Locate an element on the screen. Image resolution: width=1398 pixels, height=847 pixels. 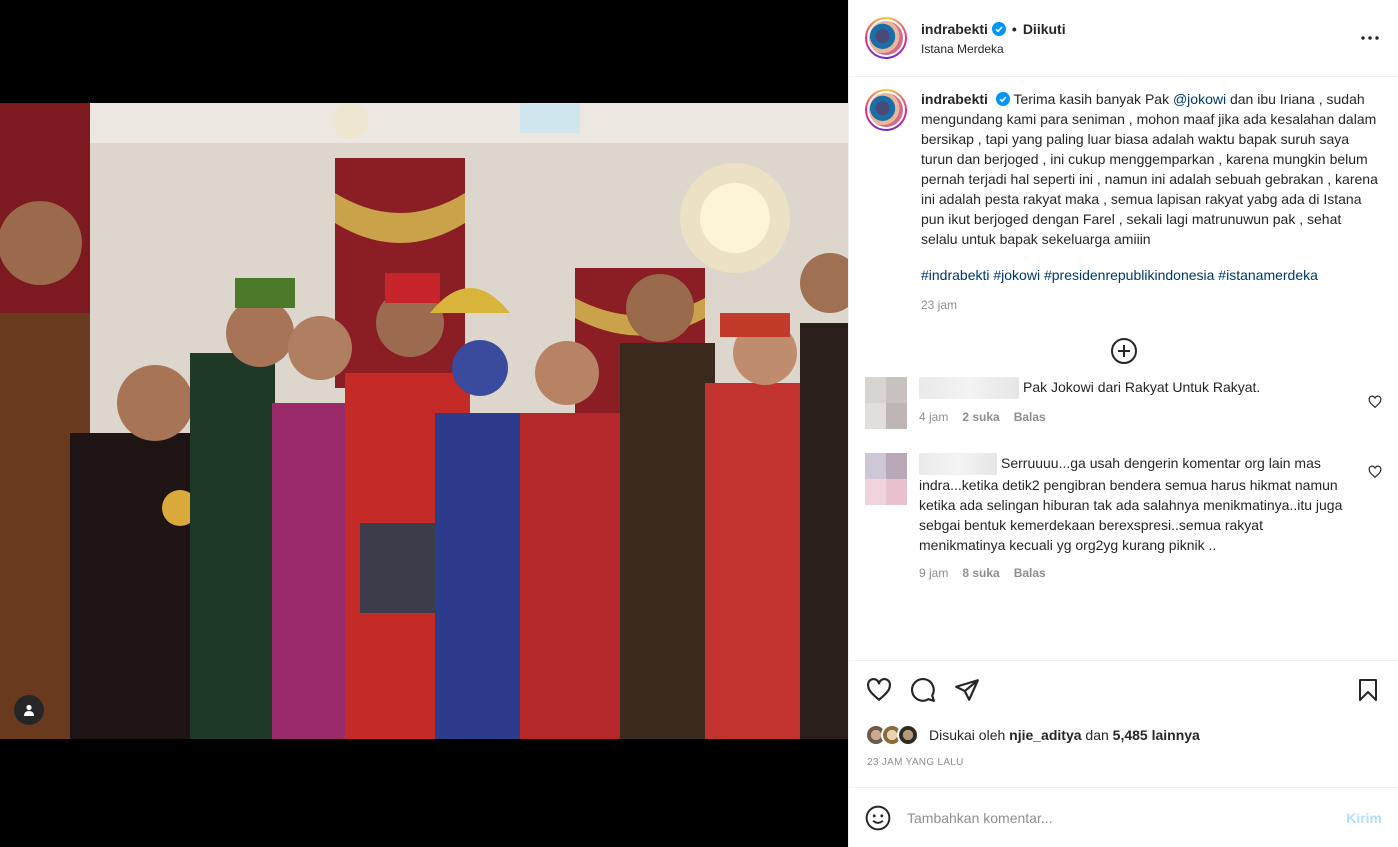
like-button is located at coordinates (879, 690).